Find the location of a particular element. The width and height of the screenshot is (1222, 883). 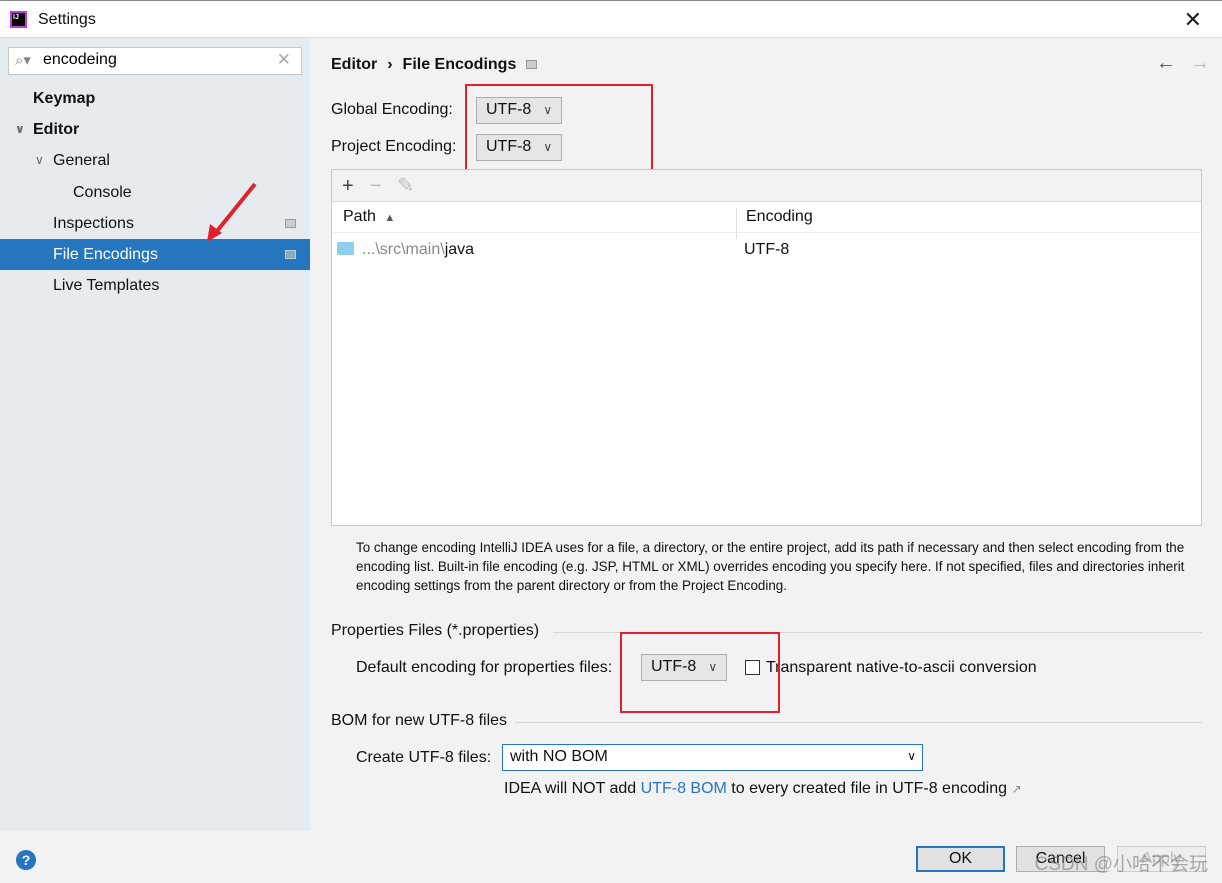

search-box: ⌕▾ ✕ is located at coordinates (155, 61).